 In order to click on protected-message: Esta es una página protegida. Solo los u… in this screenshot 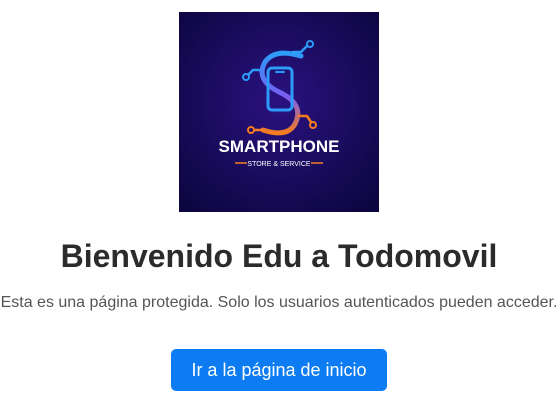, I will do `click(279, 302)`.